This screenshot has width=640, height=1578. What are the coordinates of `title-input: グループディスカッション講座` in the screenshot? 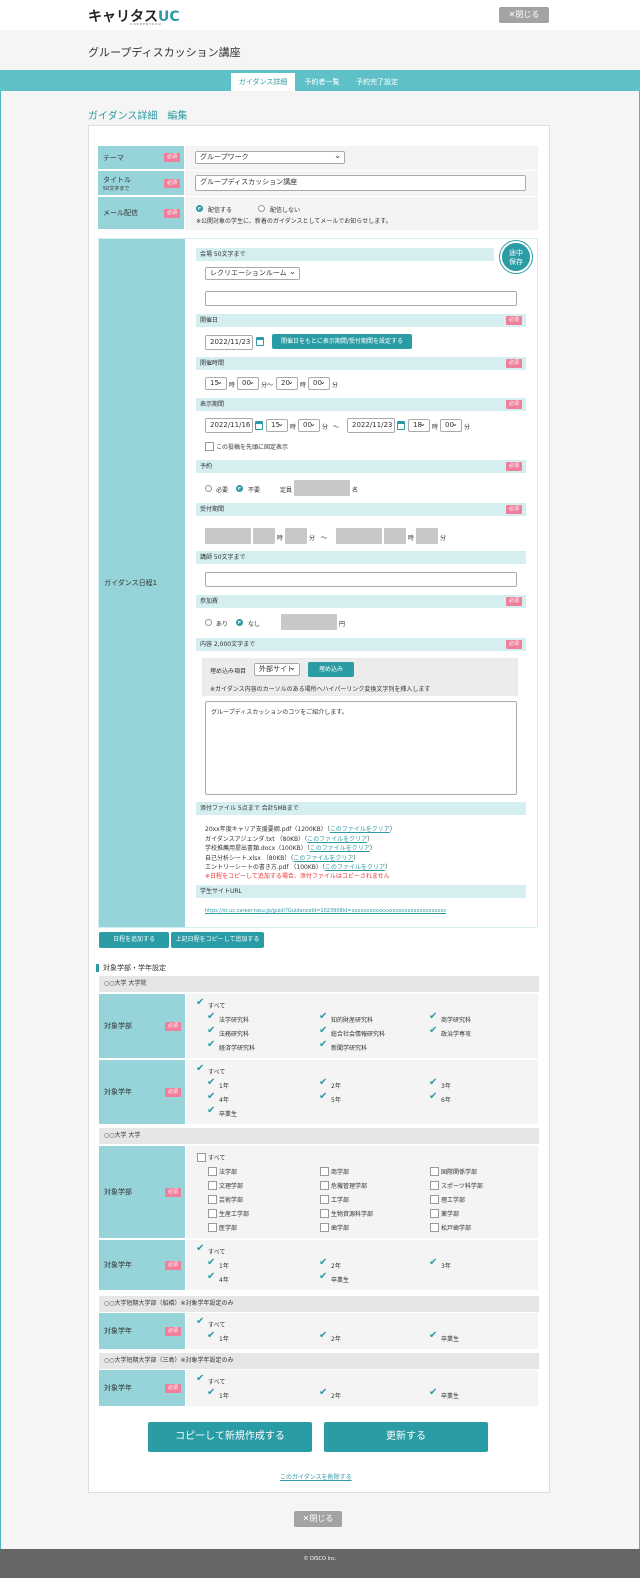 It's located at (360, 183).